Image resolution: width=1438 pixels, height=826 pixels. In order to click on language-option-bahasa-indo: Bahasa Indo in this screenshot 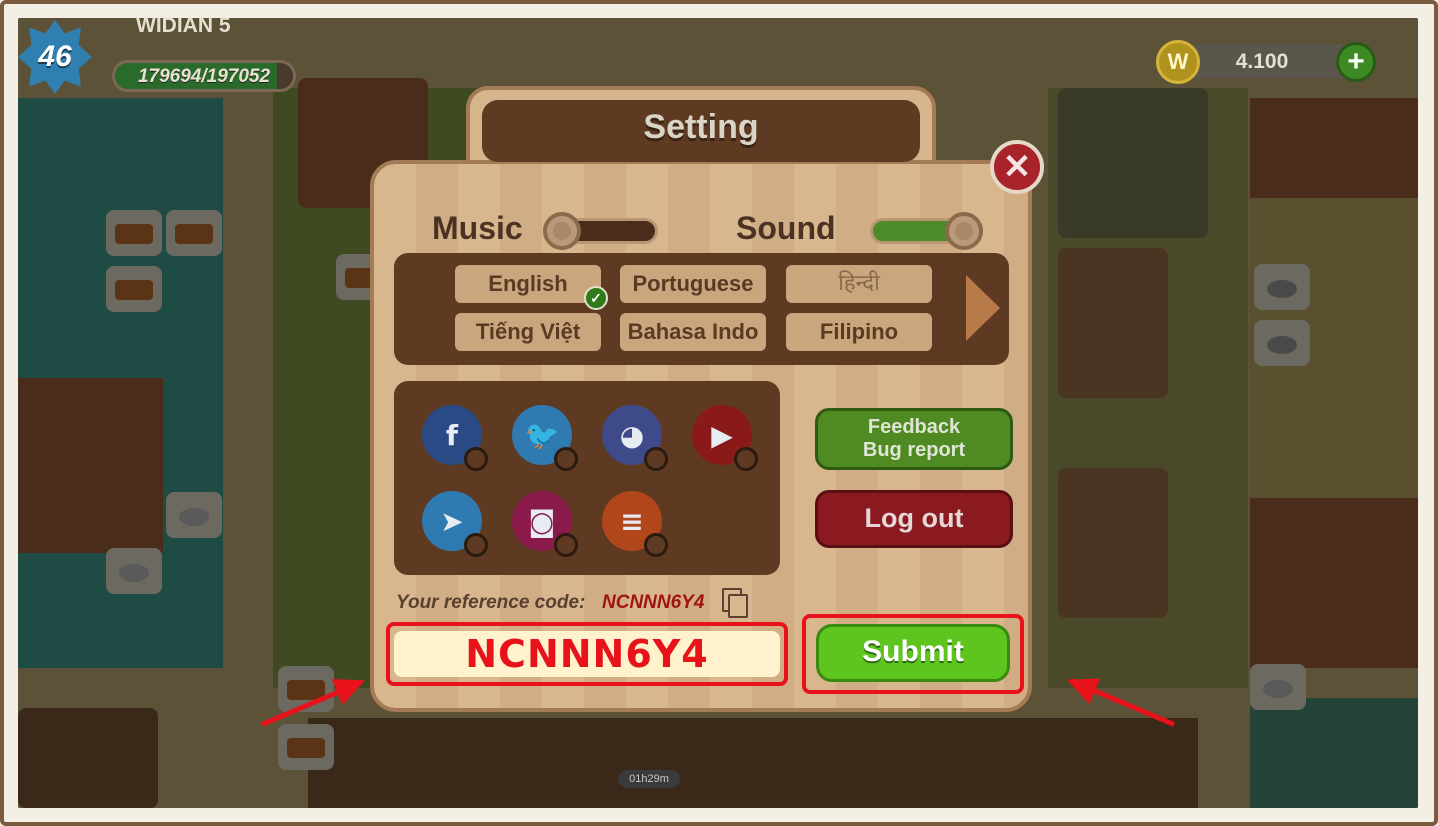, I will do `click(693, 332)`.